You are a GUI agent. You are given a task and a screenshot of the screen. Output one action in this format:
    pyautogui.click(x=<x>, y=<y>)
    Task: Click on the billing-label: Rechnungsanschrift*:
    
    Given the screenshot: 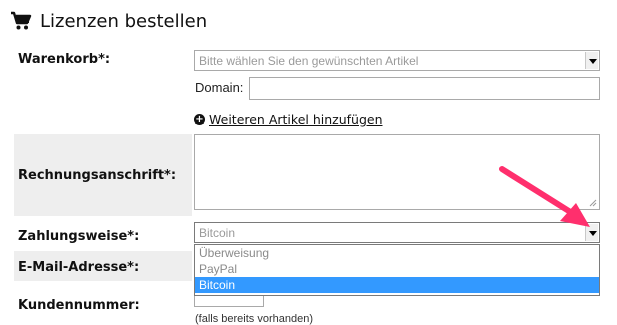 What is the action you would take?
    pyautogui.click(x=97, y=175)
    